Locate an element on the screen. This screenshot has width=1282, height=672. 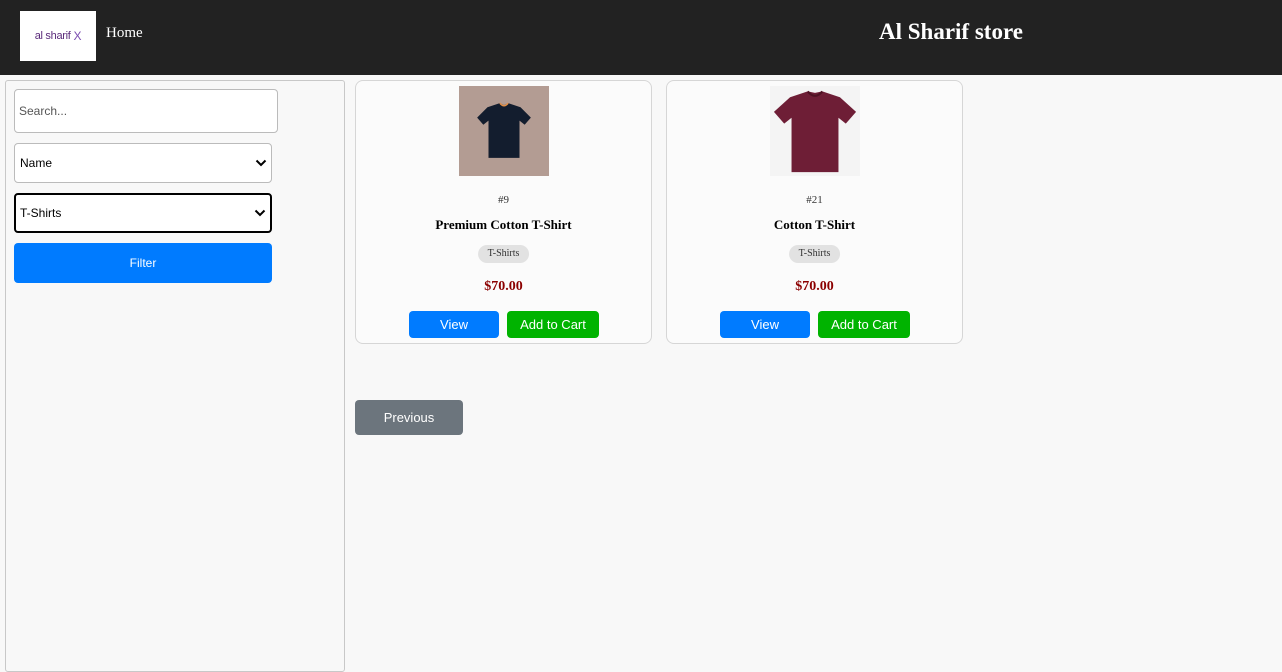
nav-home-link: Home is located at coordinates (124, 33).